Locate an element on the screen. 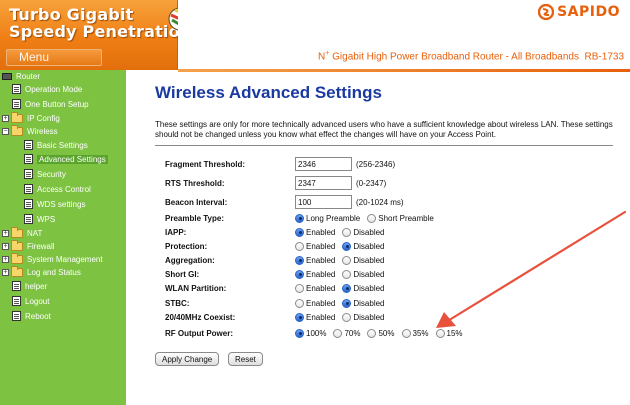  rf-power-70-option: 70% is located at coordinates (346, 333).